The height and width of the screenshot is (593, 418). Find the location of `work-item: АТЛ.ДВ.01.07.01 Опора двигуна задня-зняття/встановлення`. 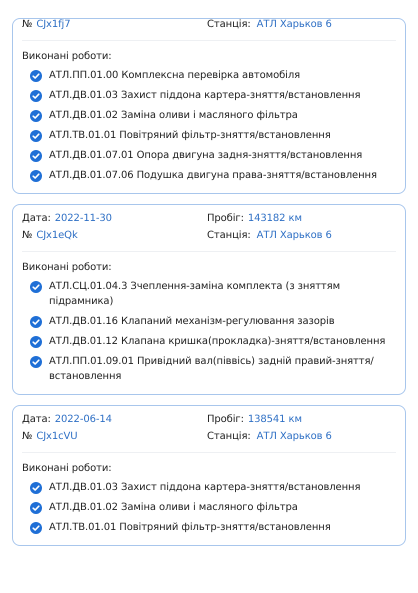

work-item: АТЛ.ДВ.01.07.01 Опора двигуна задня-зняття/встановлення is located at coordinates (205, 156).